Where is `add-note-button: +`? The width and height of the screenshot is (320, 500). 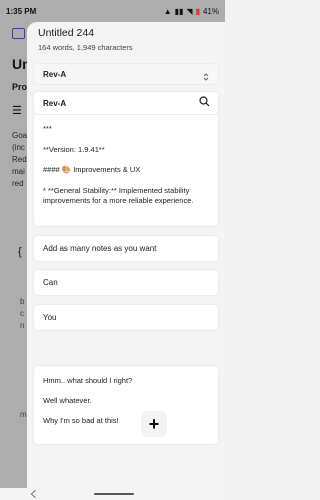 add-note-button: + is located at coordinates (154, 424).